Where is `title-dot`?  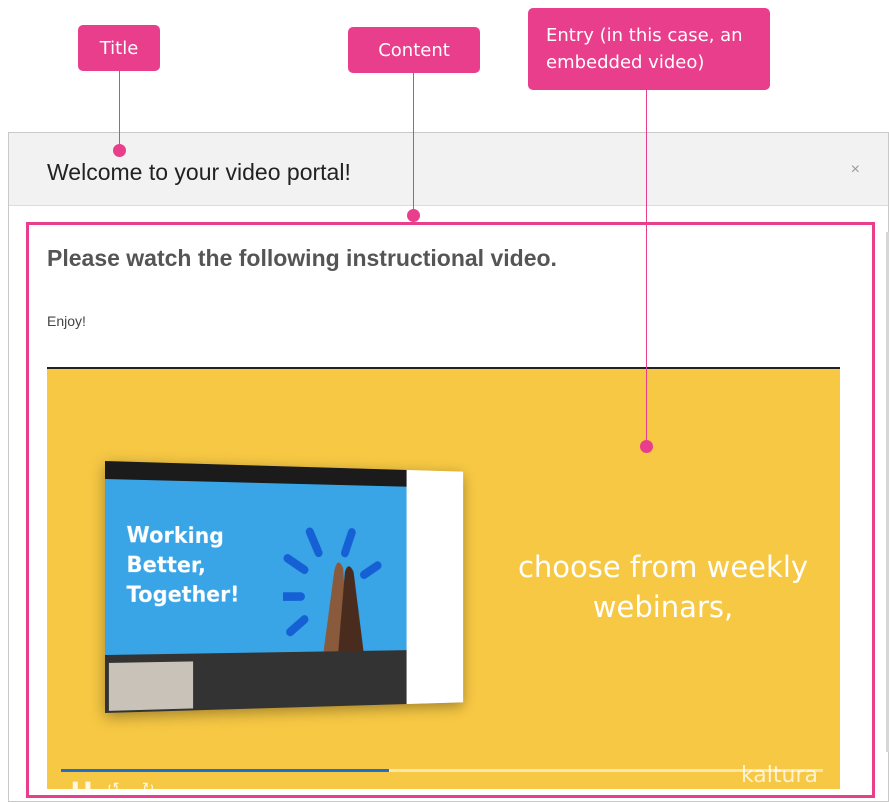 title-dot is located at coordinates (119, 150).